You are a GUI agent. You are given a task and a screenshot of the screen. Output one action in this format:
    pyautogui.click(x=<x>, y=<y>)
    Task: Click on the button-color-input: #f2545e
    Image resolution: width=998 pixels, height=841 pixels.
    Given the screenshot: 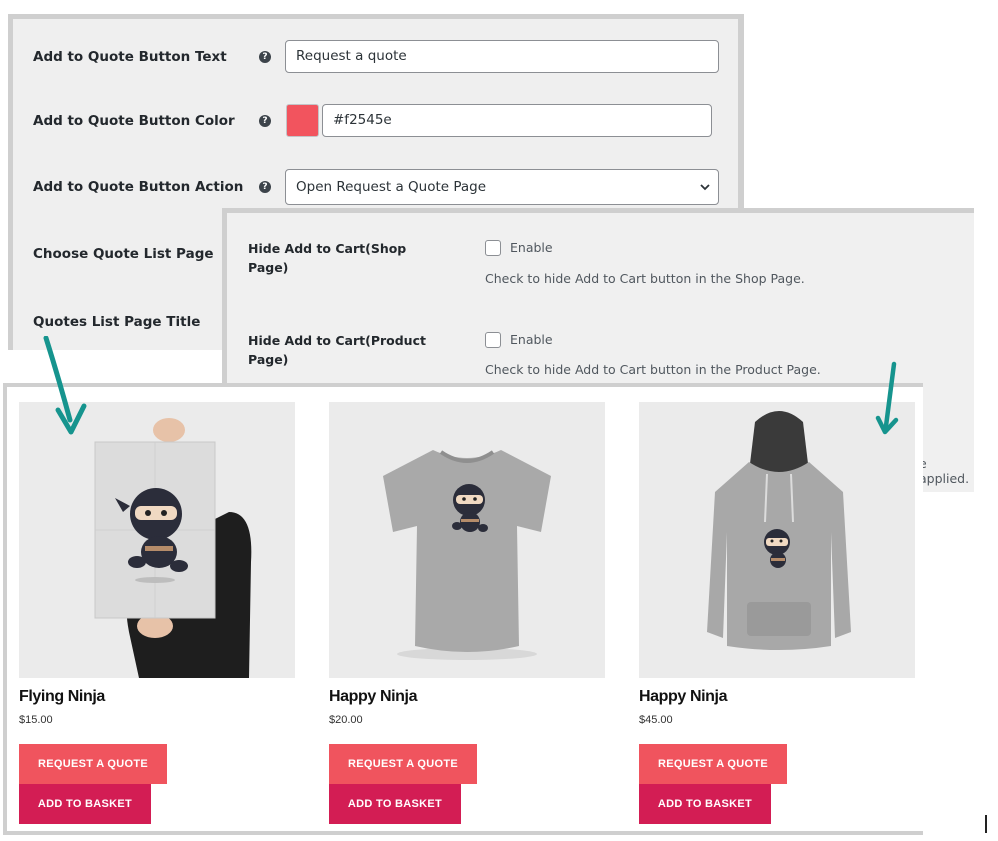 What is the action you would take?
    pyautogui.click(x=517, y=120)
    